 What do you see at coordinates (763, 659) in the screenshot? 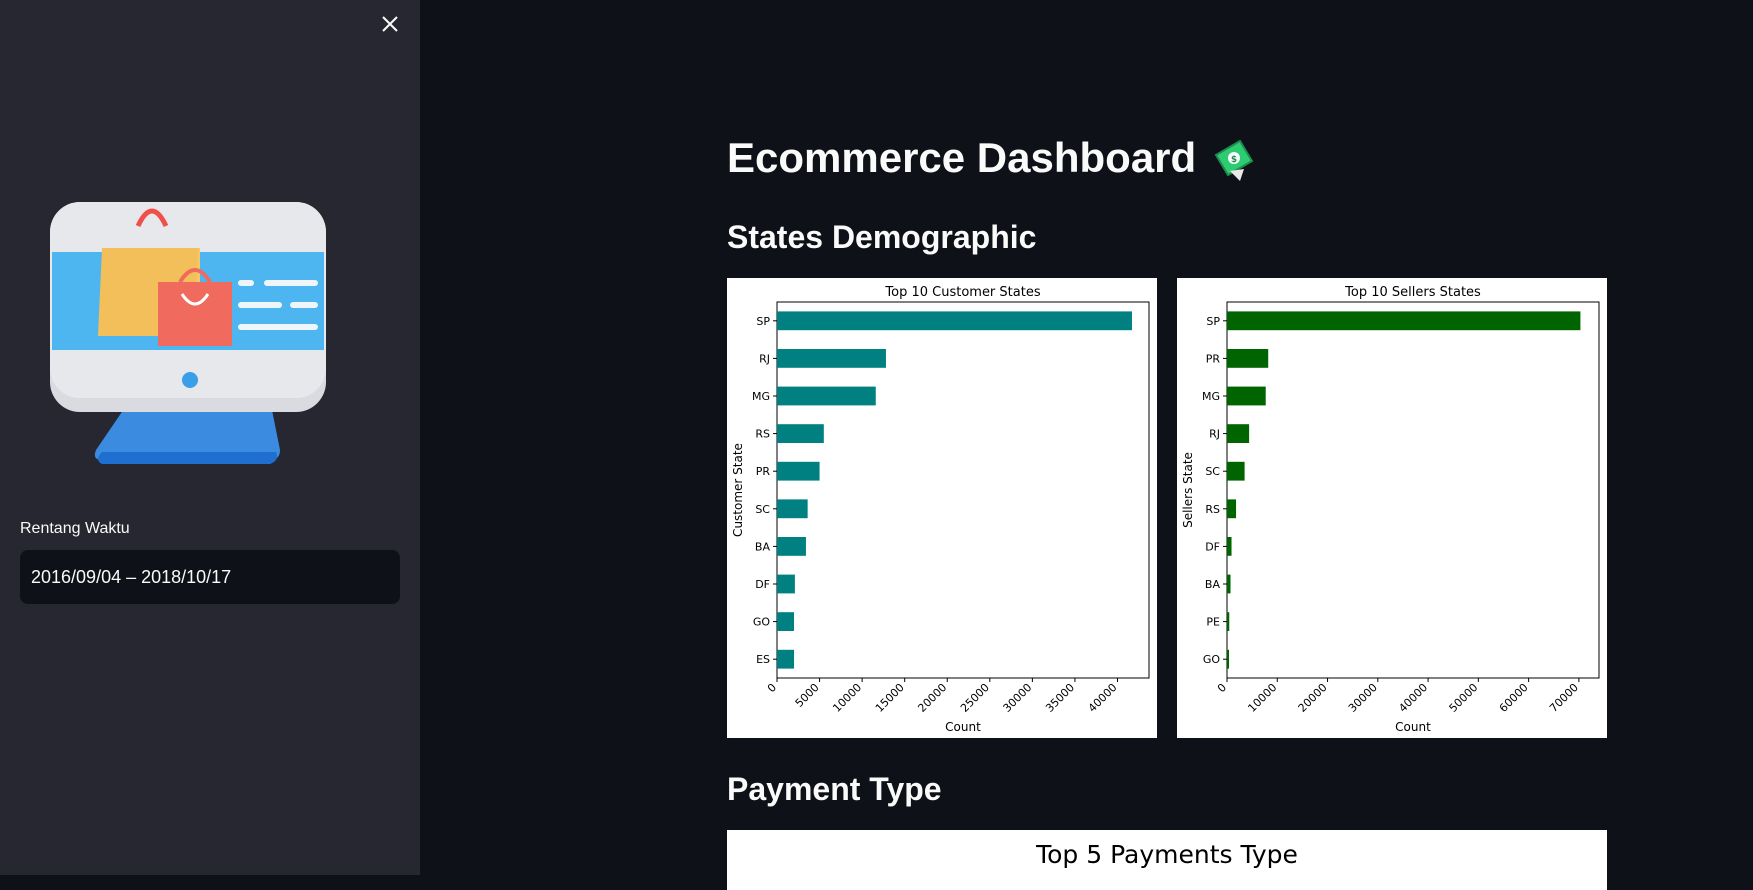
I see `y-tick-label: ES` at bounding box center [763, 659].